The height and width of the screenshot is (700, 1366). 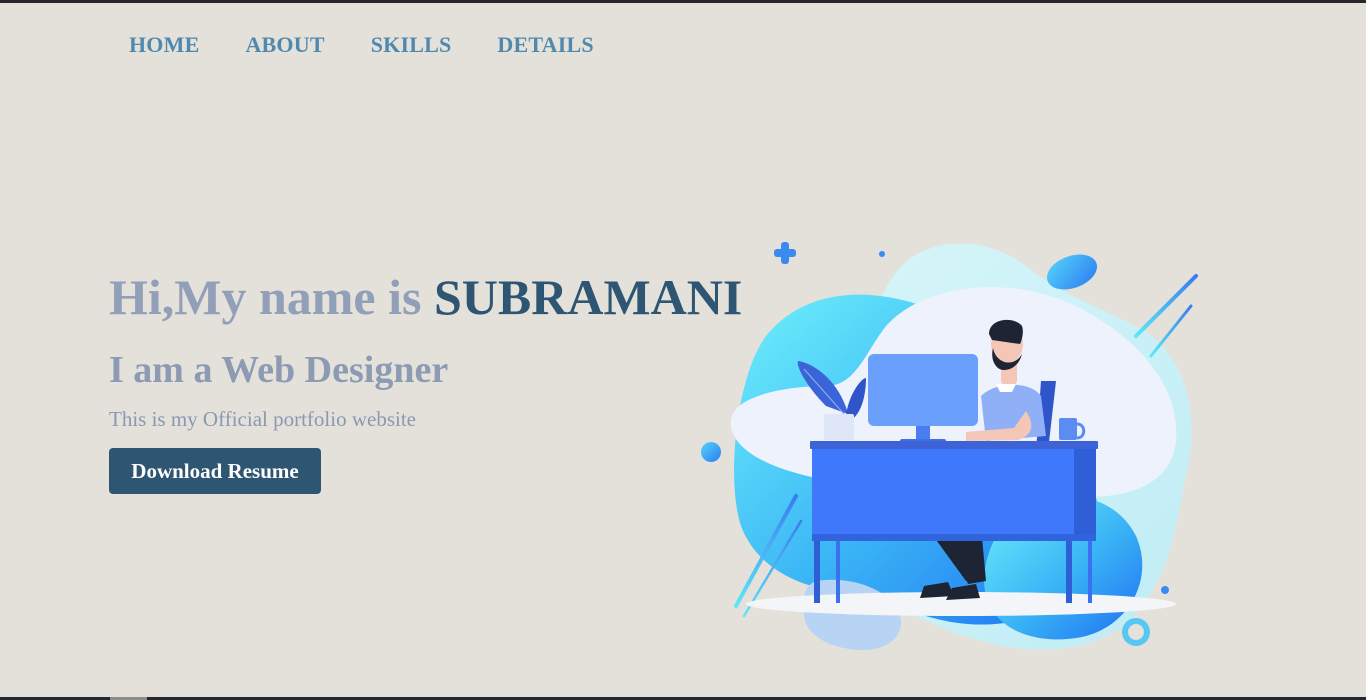 What do you see at coordinates (545, 45) in the screenshot?
I see `nav-details-link: DETAILS` at bounding box center [545, 45].